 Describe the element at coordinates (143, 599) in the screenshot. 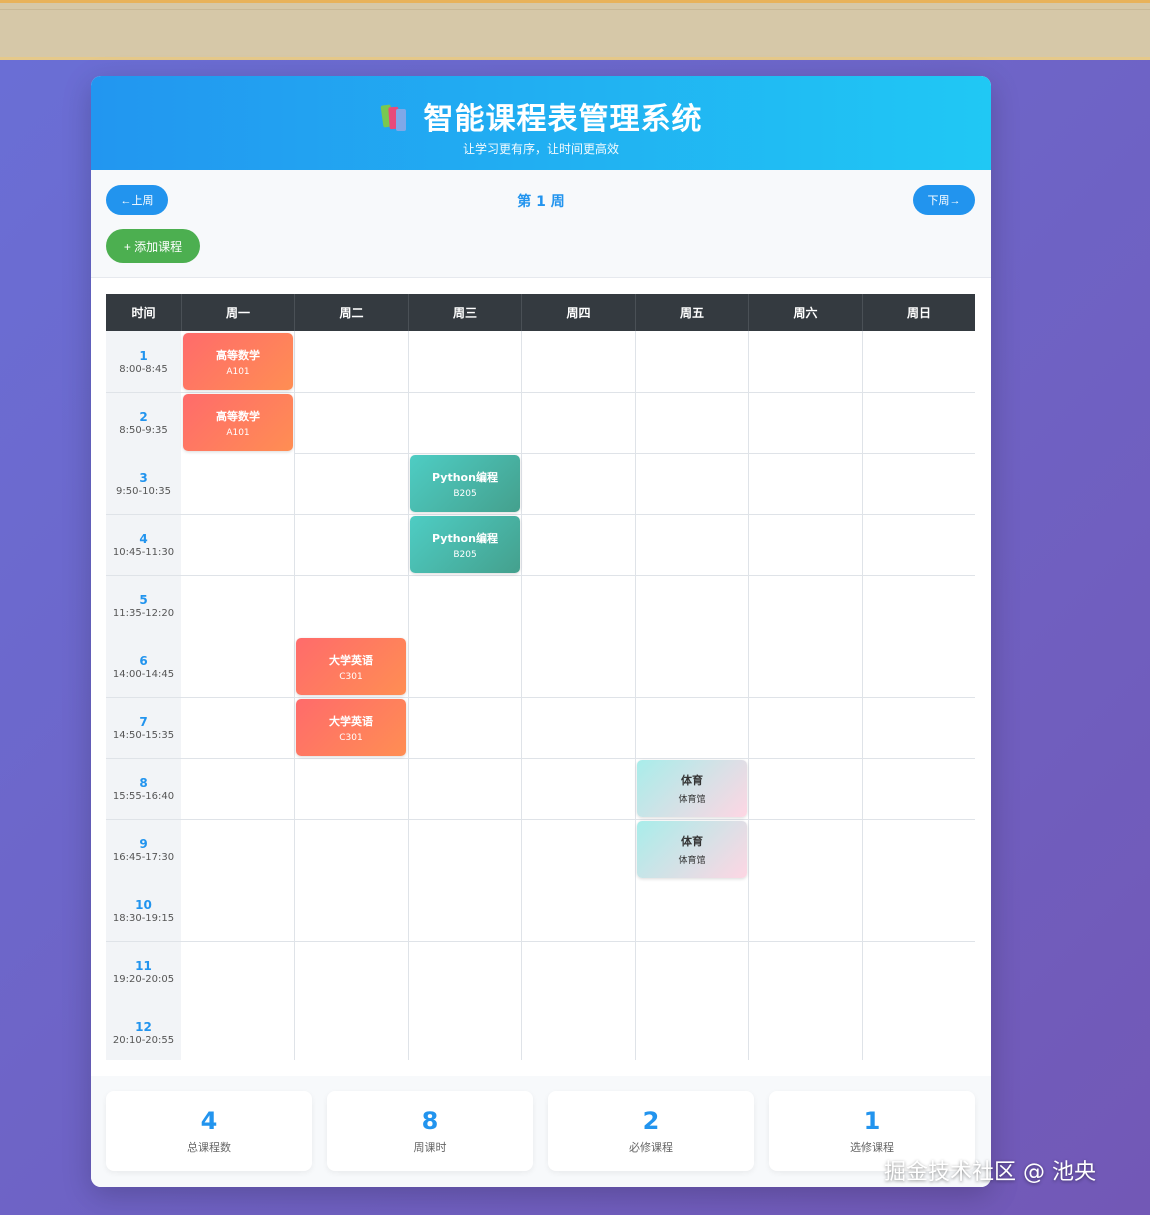

I see `period-number: 5` at that location.